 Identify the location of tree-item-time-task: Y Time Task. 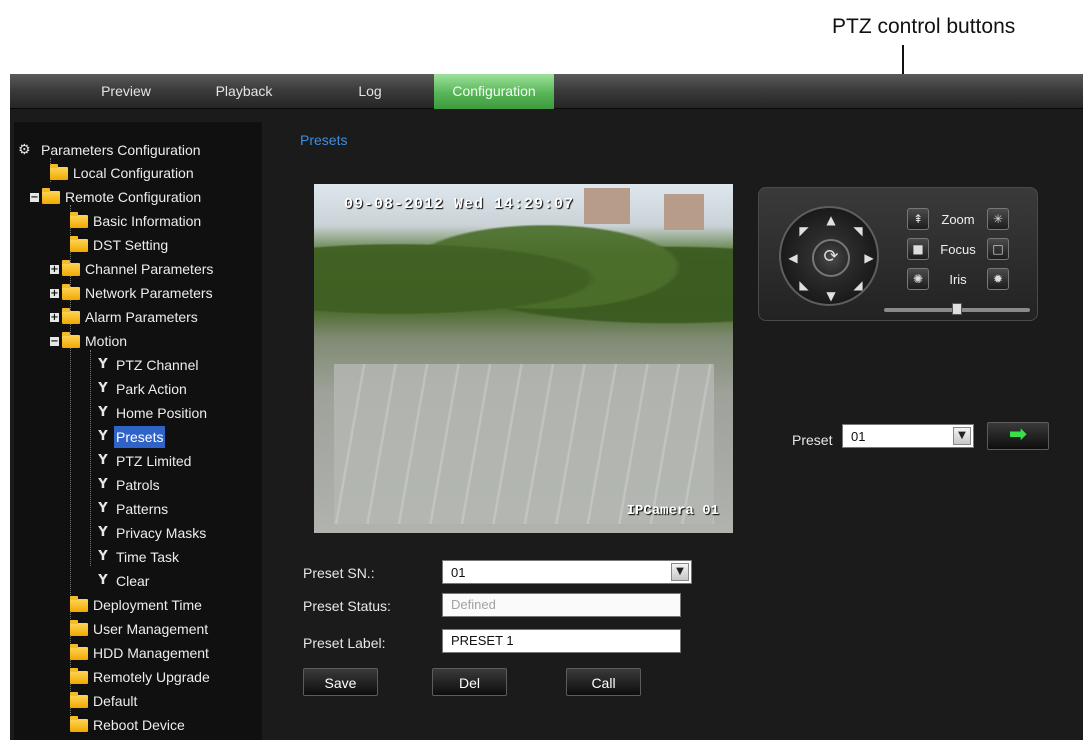
(138, 557).